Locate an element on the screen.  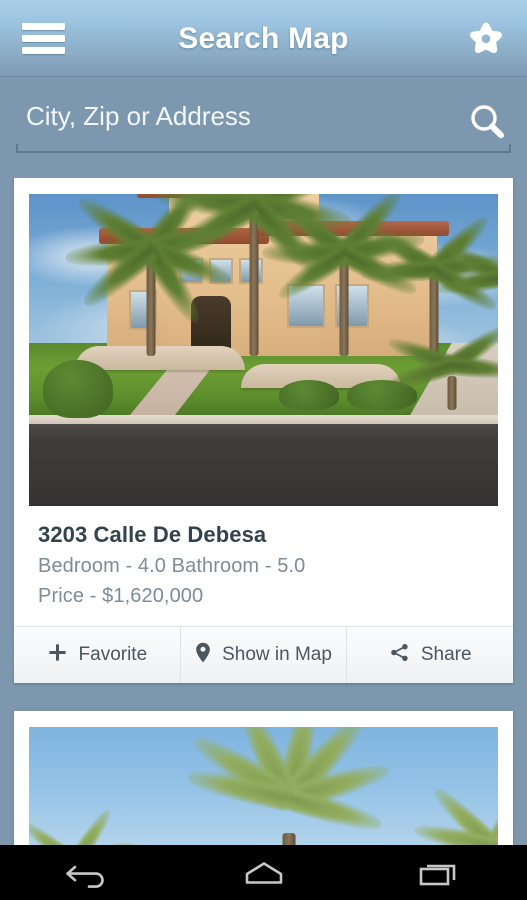
recents-icon is located at coordinates (439, 873).